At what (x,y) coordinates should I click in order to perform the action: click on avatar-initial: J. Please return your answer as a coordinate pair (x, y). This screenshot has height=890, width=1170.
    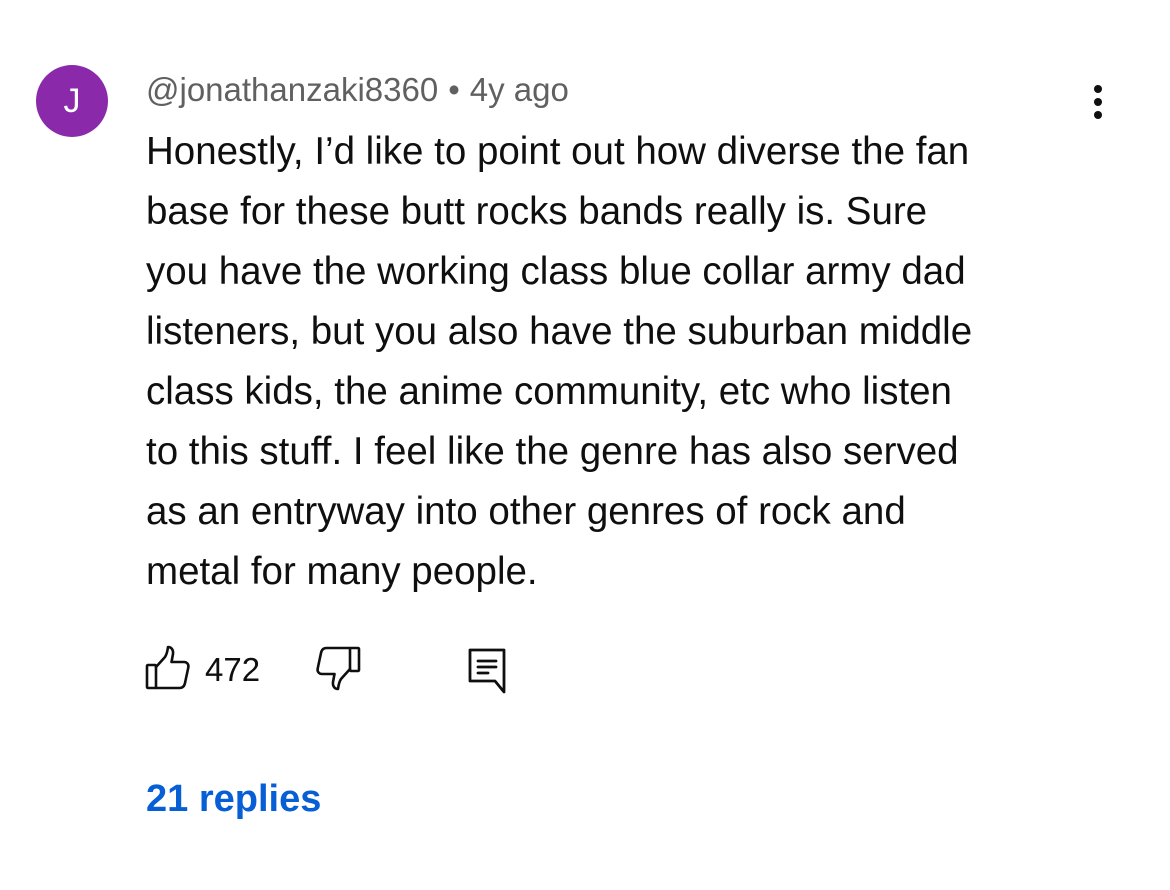
    Looking at the image, I should click on (72, 100).